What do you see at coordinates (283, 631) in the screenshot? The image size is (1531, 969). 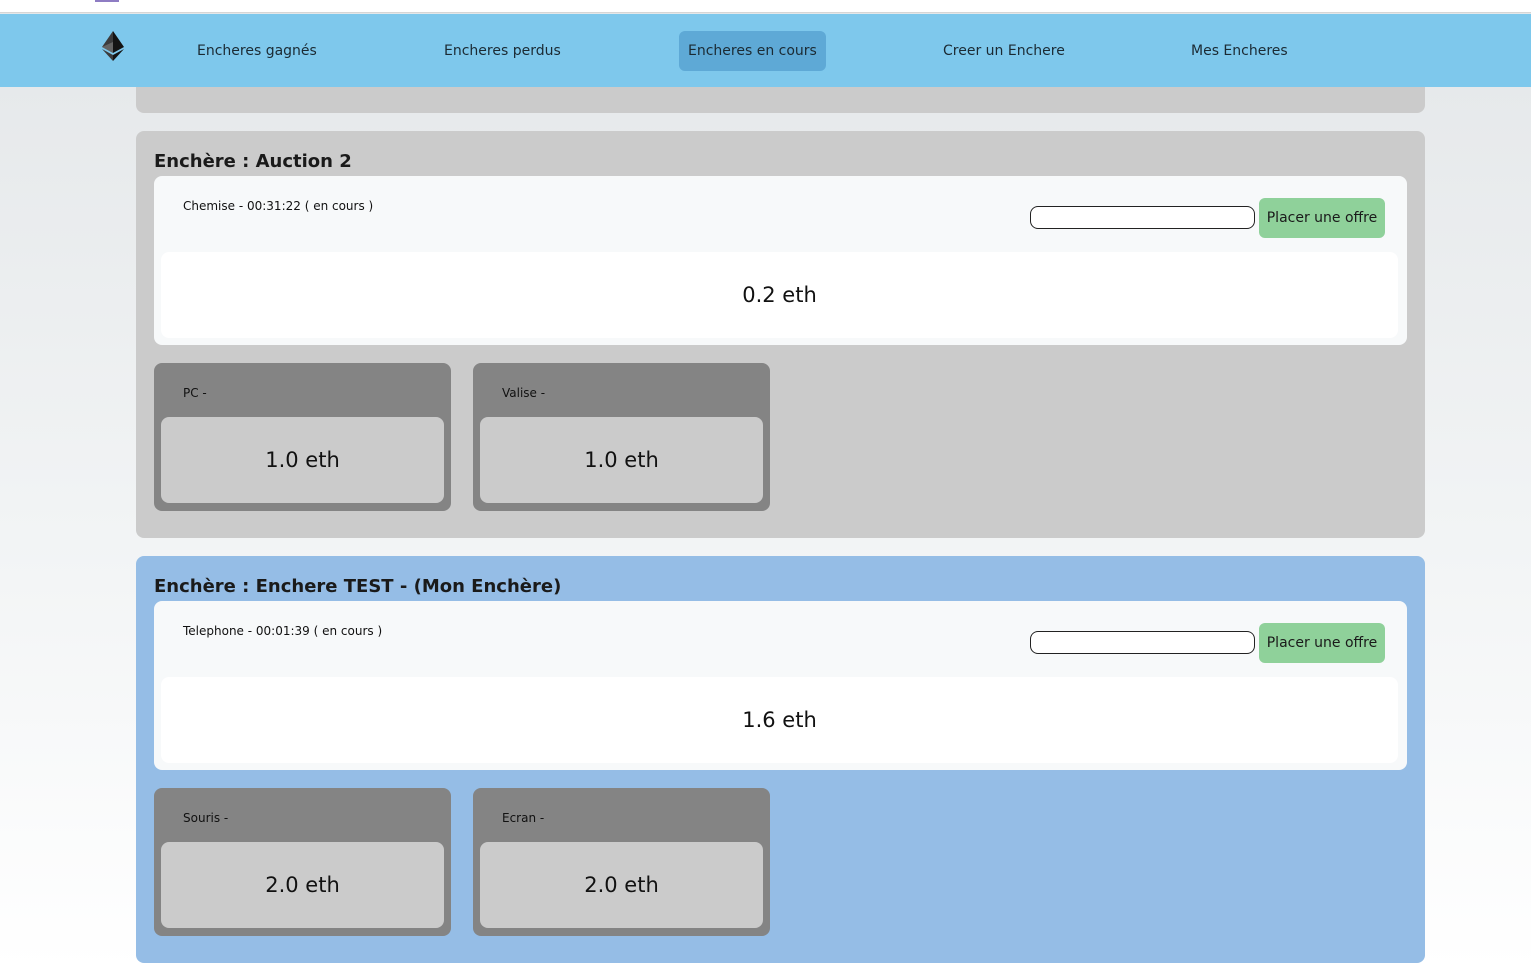 I see `item-title: Telephone - 00:01:39 ( en cours )` at bounding box center [283, 631].